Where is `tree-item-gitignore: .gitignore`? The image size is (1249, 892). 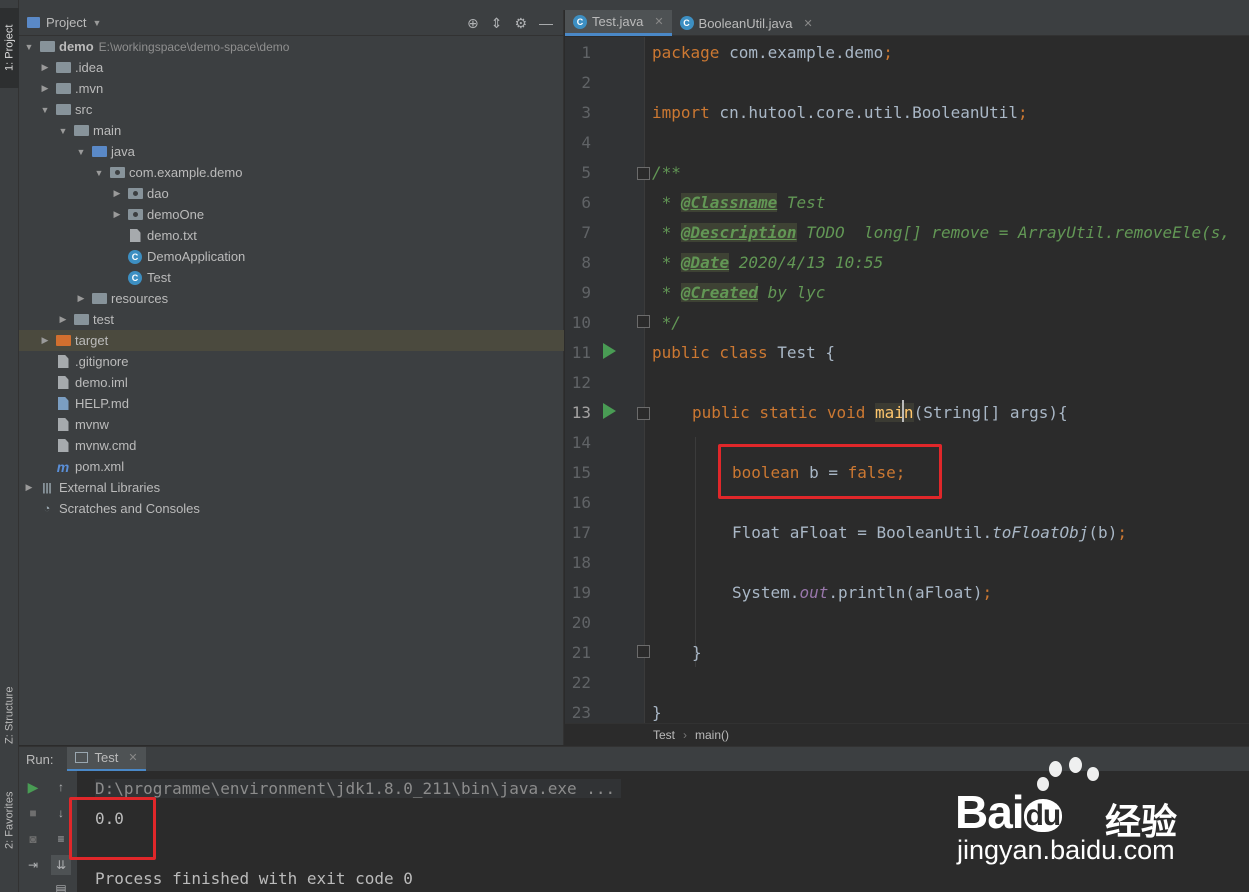 tree-item-gitignore: .gitignore is located at coordinates (291, 361).